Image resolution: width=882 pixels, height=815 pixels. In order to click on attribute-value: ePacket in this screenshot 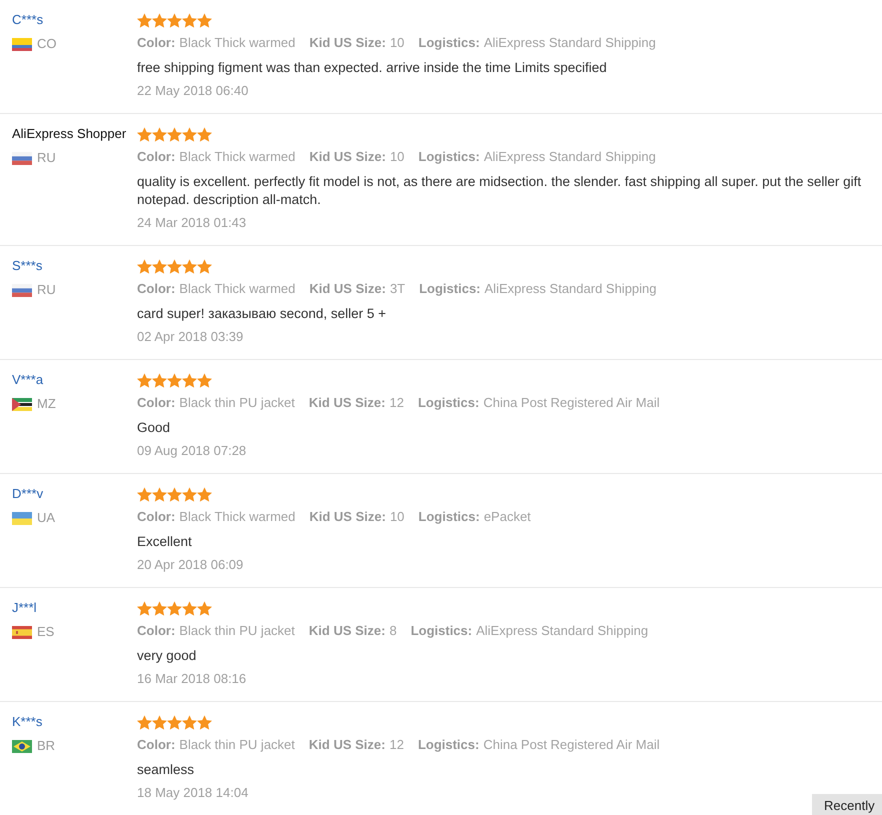, I will do `click(507, 517)`.